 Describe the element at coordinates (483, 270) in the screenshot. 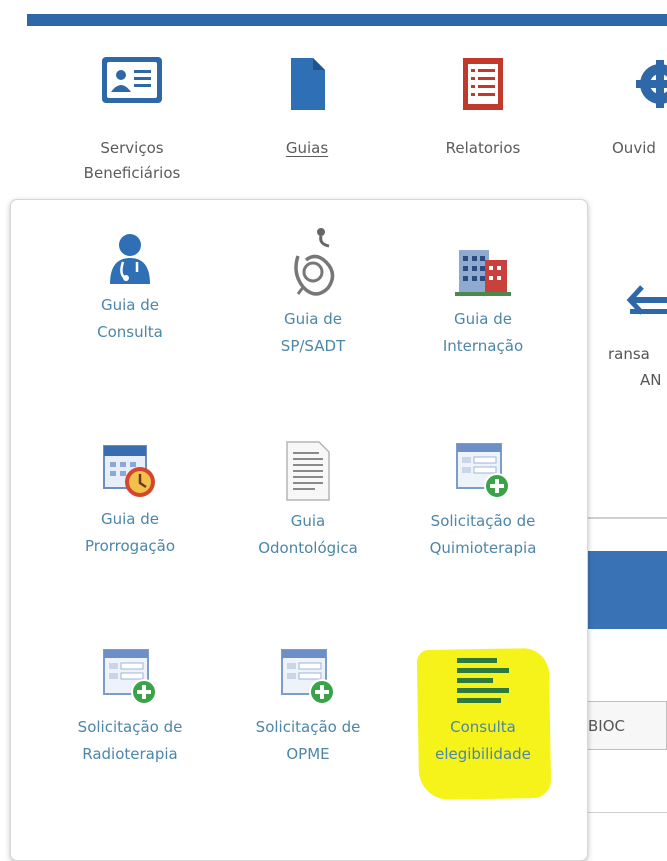

I see `hospital-icon` at that location.